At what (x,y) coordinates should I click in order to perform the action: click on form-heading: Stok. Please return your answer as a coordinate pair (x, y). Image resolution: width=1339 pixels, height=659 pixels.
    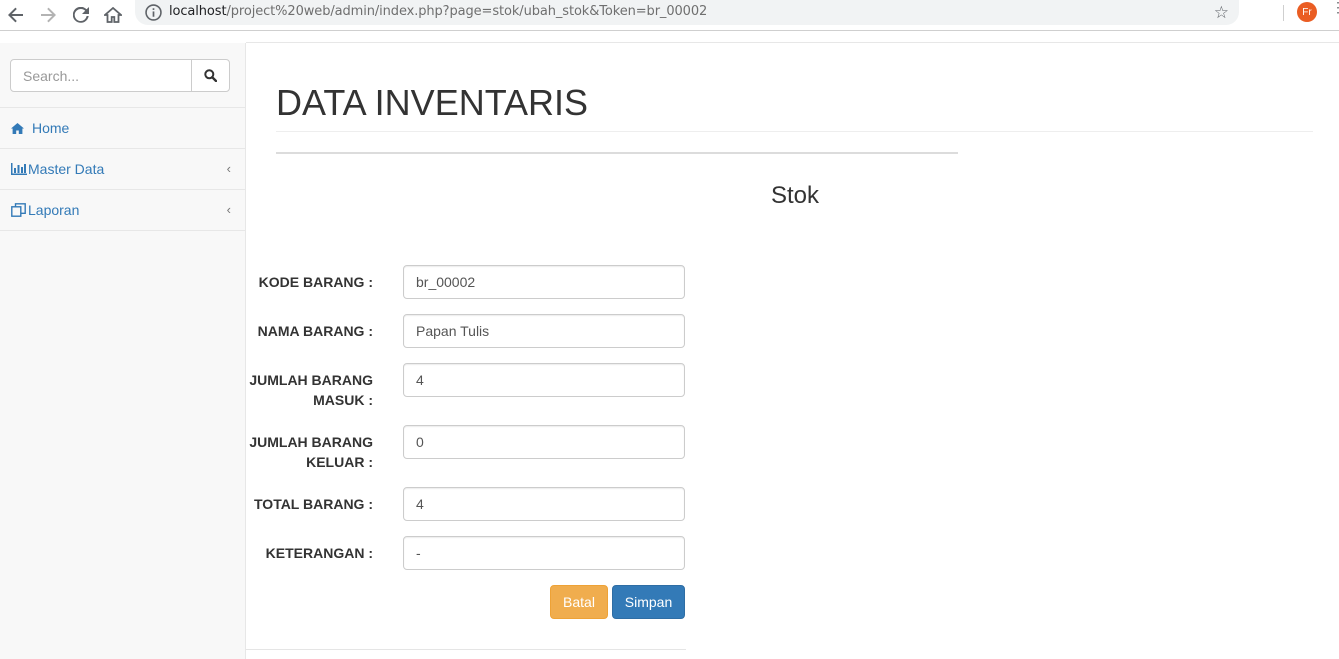
    Looking at the image, I should click on (795, 195).